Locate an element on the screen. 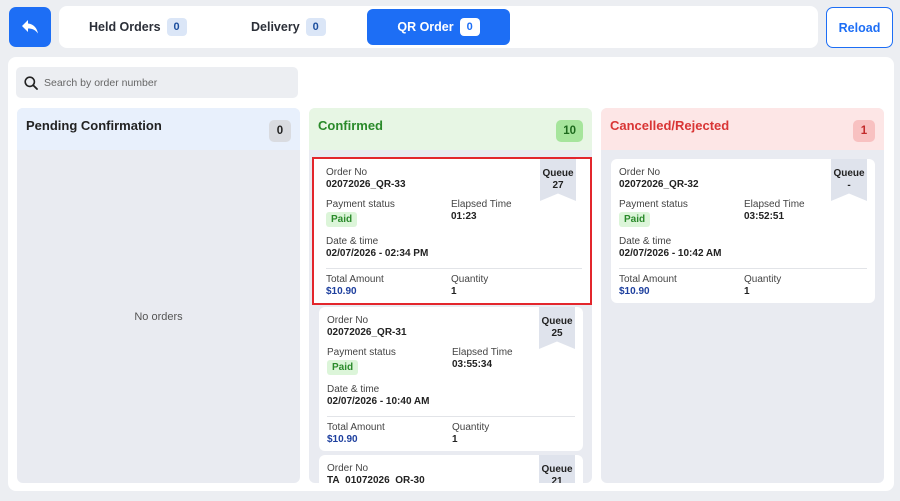 This screenshot has width=900, height=501. date-time-value: 02/07/2026 - 10:40 AM is located at coordinates (378, 401).